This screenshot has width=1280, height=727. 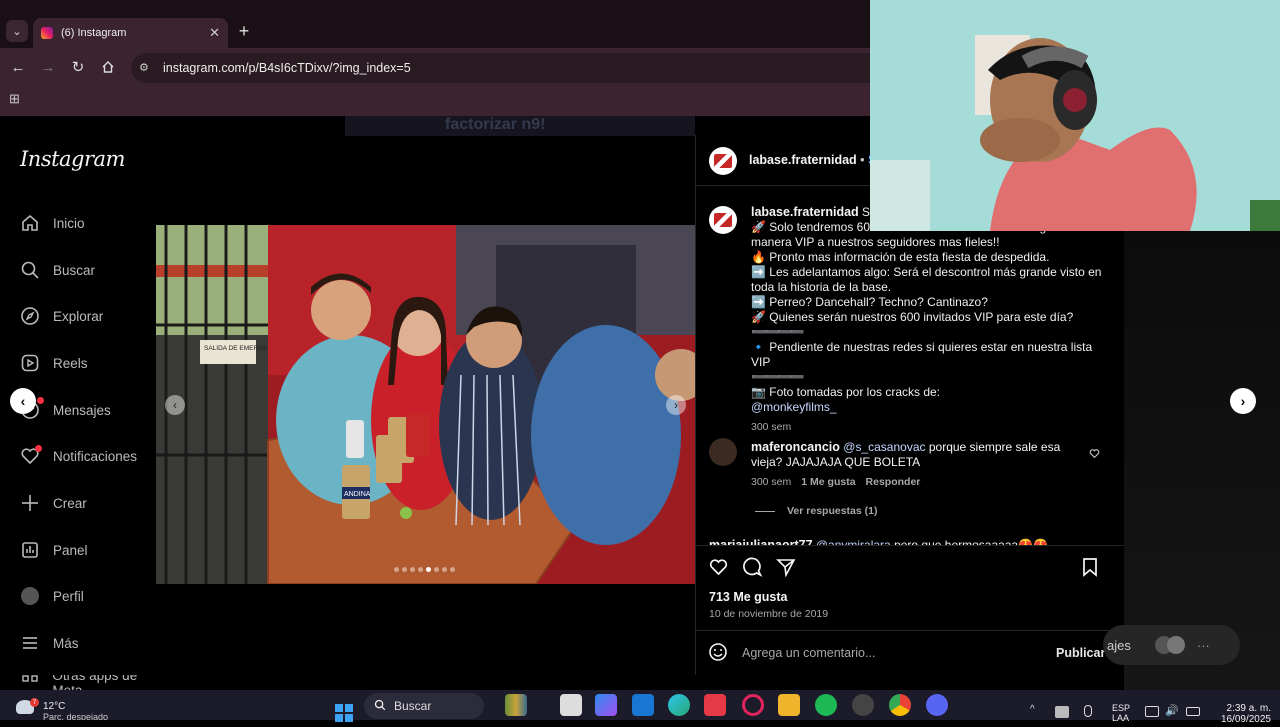 I want to click on app-gray-icon, so click(x=863, y=705).